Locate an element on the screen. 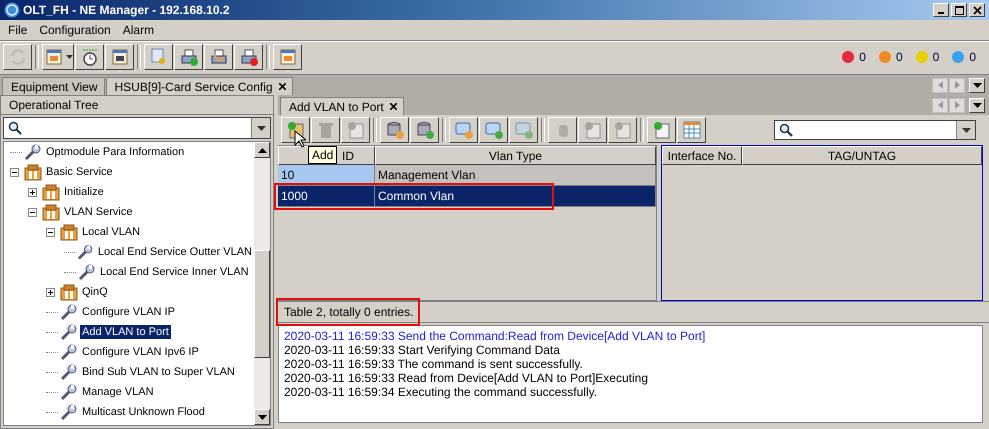  menu-item: File is located at coordinates (18, 30).